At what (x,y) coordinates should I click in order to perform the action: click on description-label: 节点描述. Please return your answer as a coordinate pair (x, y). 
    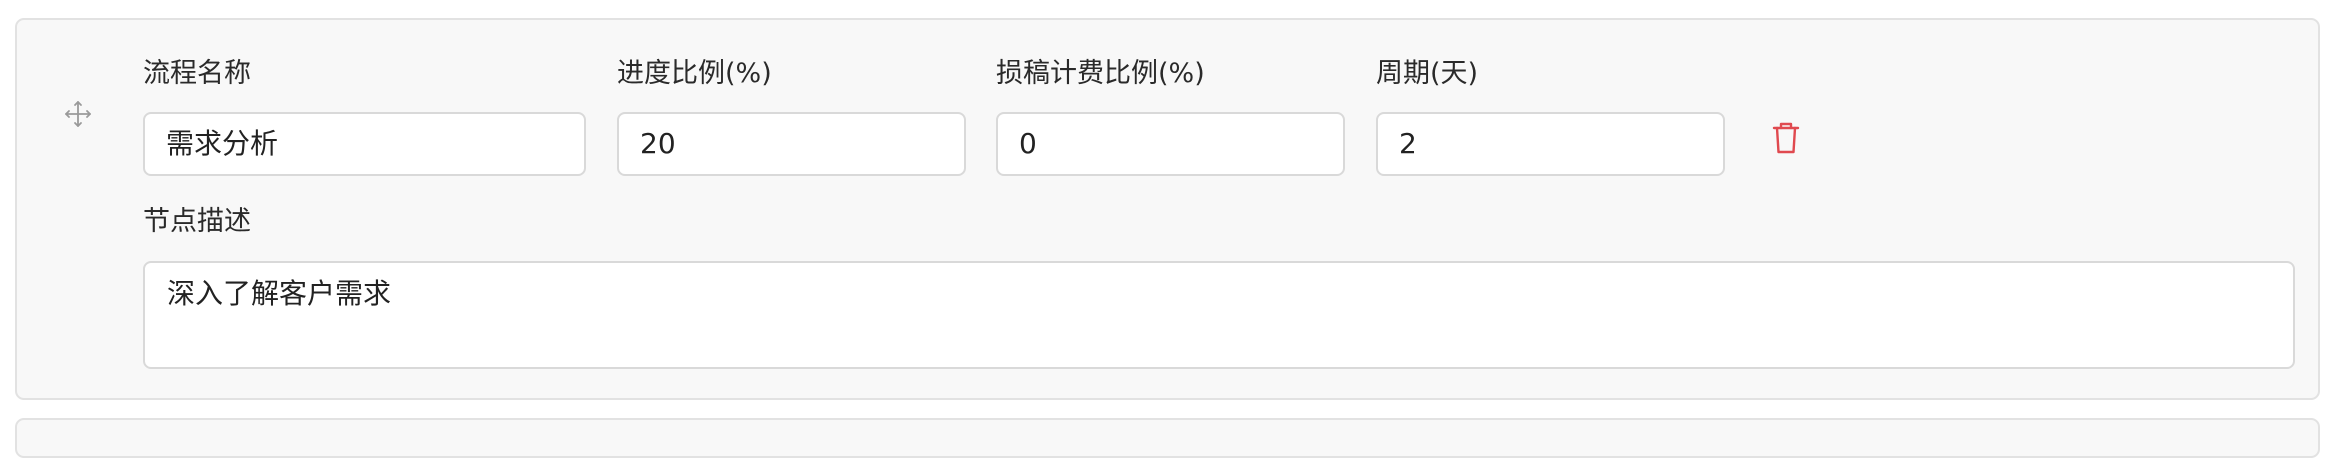
    Looking at the image, I should click on (197, 221).